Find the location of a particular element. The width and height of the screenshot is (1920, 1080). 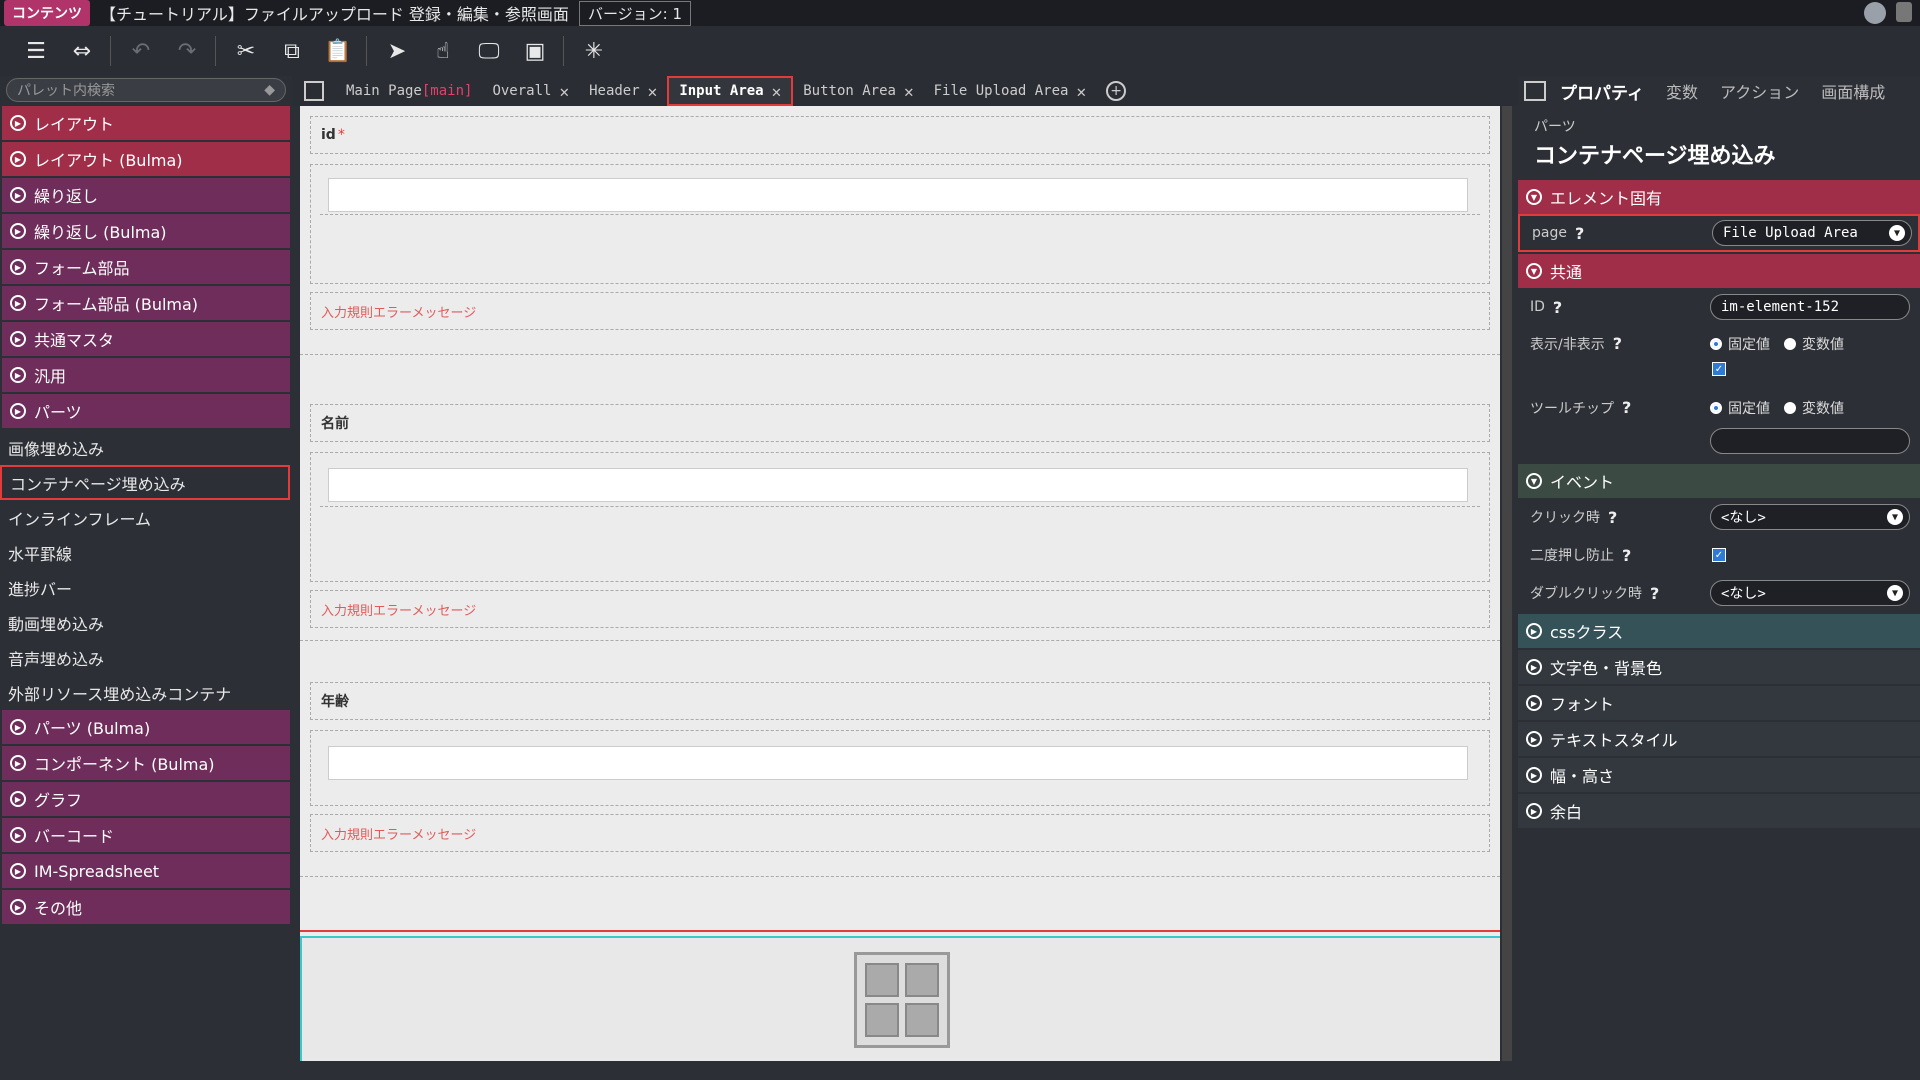

visibility-checkbox: ✓ is located at coordinates (1719, 369).